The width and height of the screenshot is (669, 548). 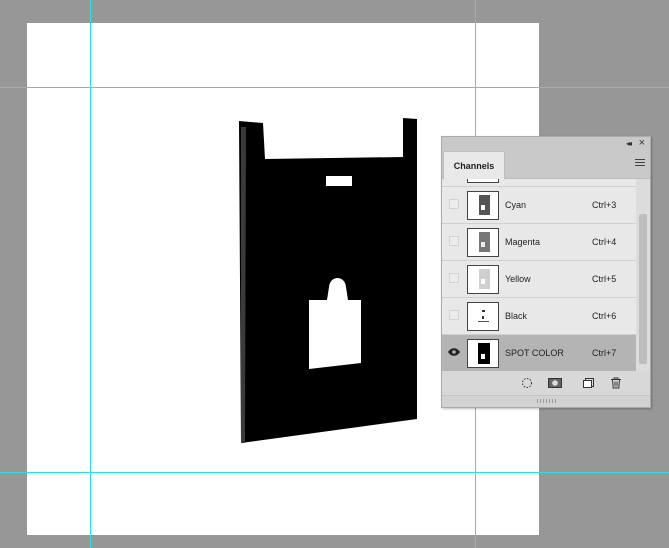 I want to click on cyan-channel-thumbnail, so click(x=483, y=205).